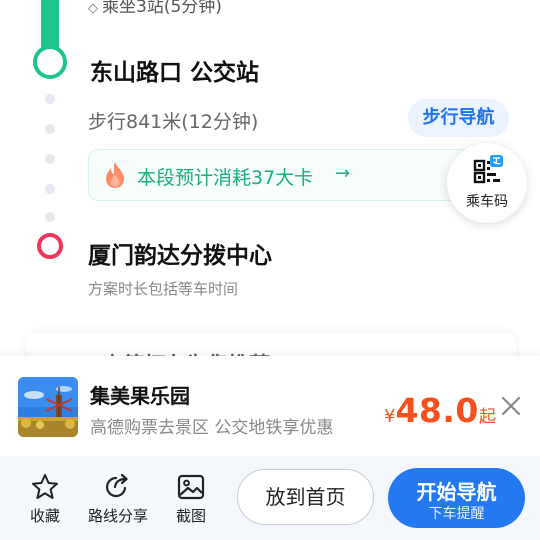  Describe the element at coordinates (115, 175) in the screenshot. I see `flame-icon` at that location.